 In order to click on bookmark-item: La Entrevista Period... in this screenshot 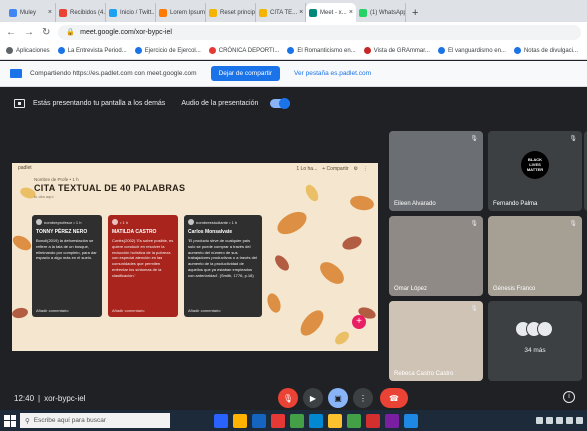, I will do `click(92, 50)`.